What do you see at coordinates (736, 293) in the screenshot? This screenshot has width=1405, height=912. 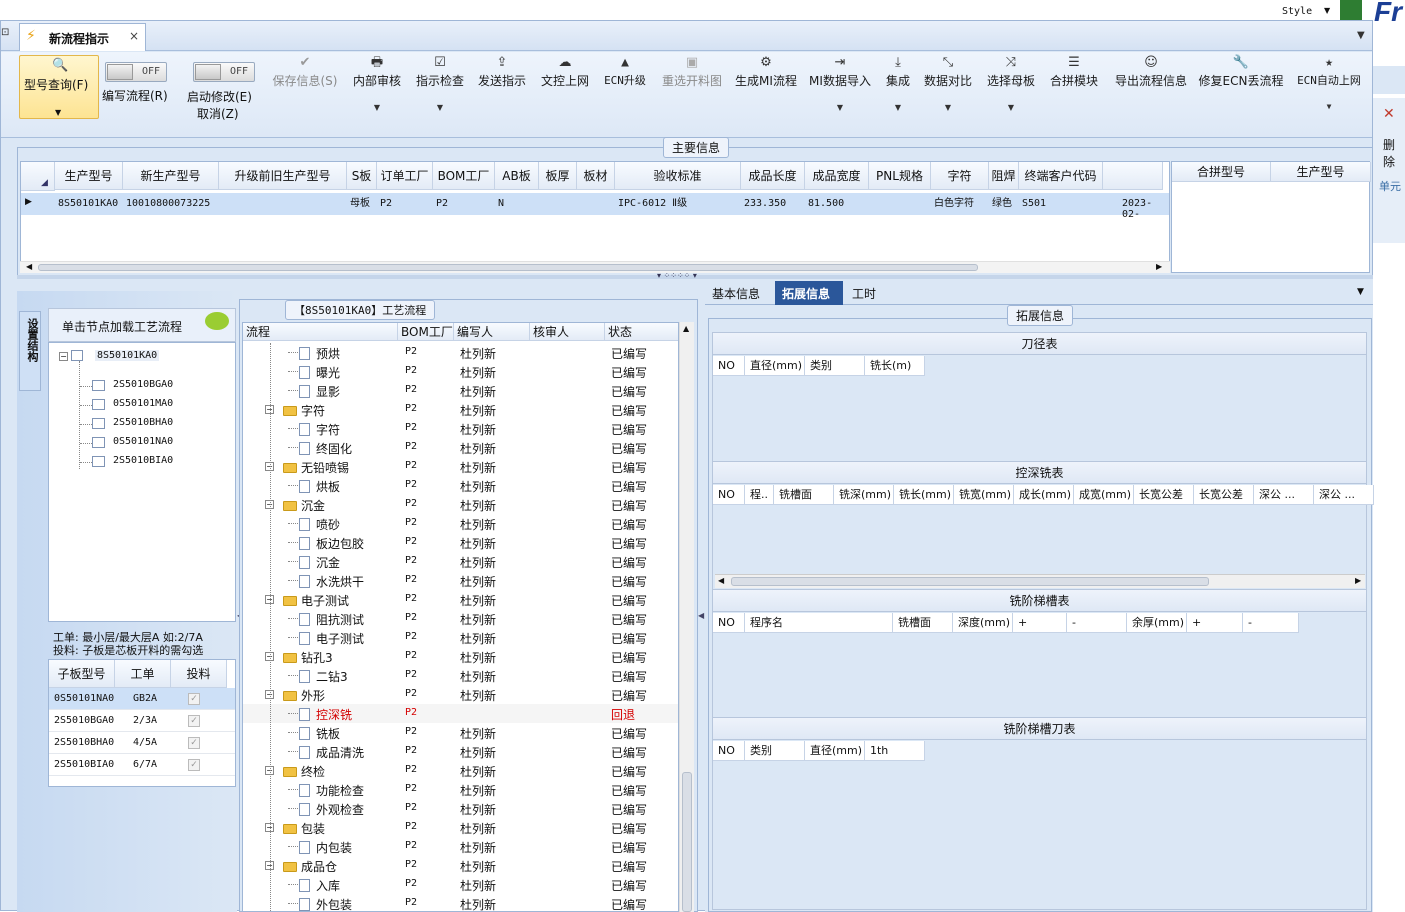 I see `tab-basic-info: 基本信息` at bounding box center [736, 293].